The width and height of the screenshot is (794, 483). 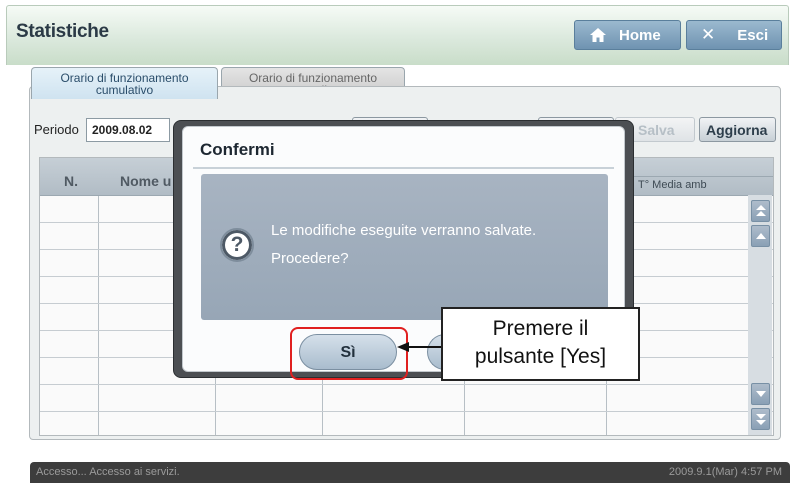 I want to click on instruction-callout: Premere il pulsante [Yes], so click(x=540, y=344).